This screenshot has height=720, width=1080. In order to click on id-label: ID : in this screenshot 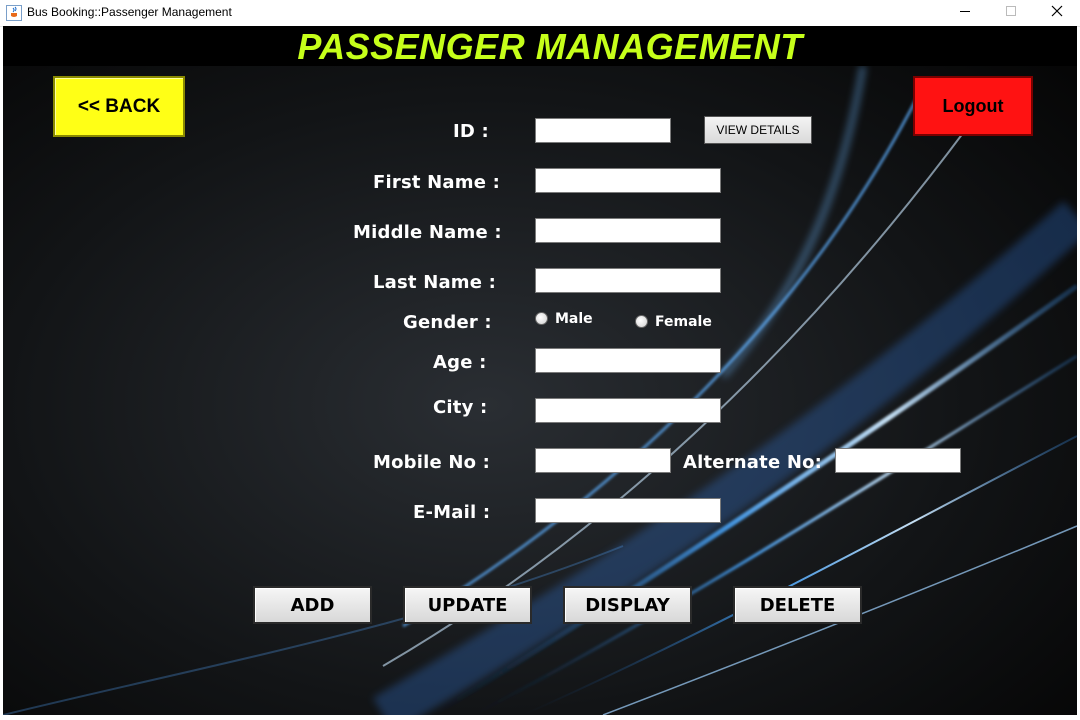, I will do `click(471, 131)`.